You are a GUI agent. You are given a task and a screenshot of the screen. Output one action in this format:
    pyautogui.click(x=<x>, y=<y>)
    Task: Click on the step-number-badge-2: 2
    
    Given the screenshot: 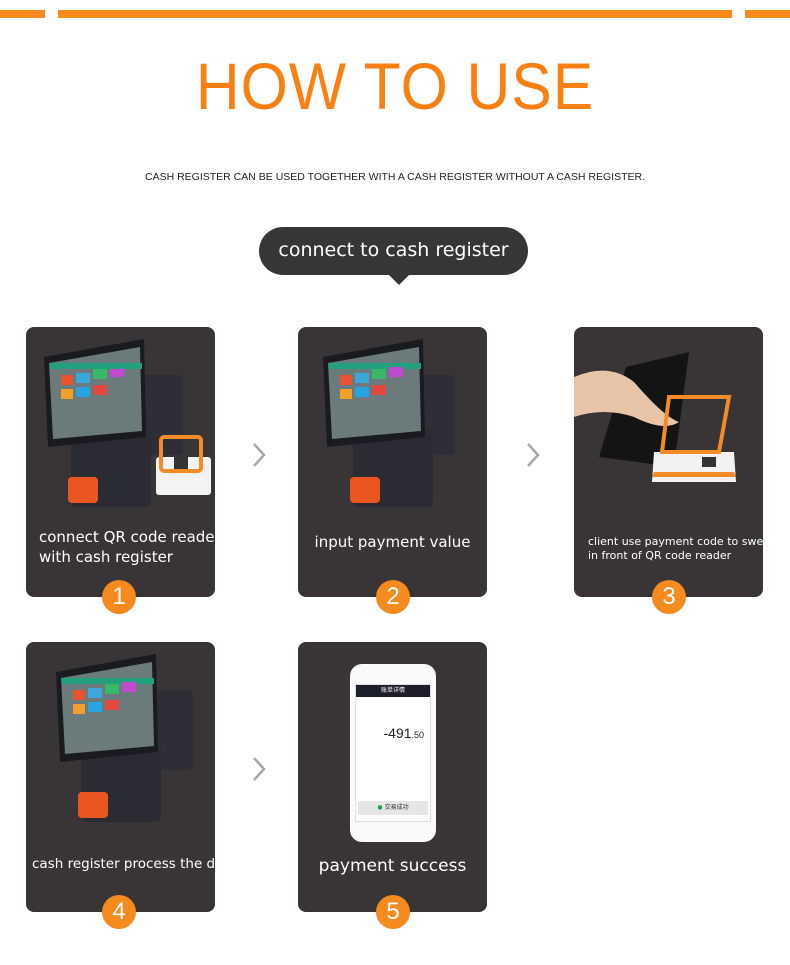 What is the action you would take?
    pyautogui.click(x=393, y=597)
    